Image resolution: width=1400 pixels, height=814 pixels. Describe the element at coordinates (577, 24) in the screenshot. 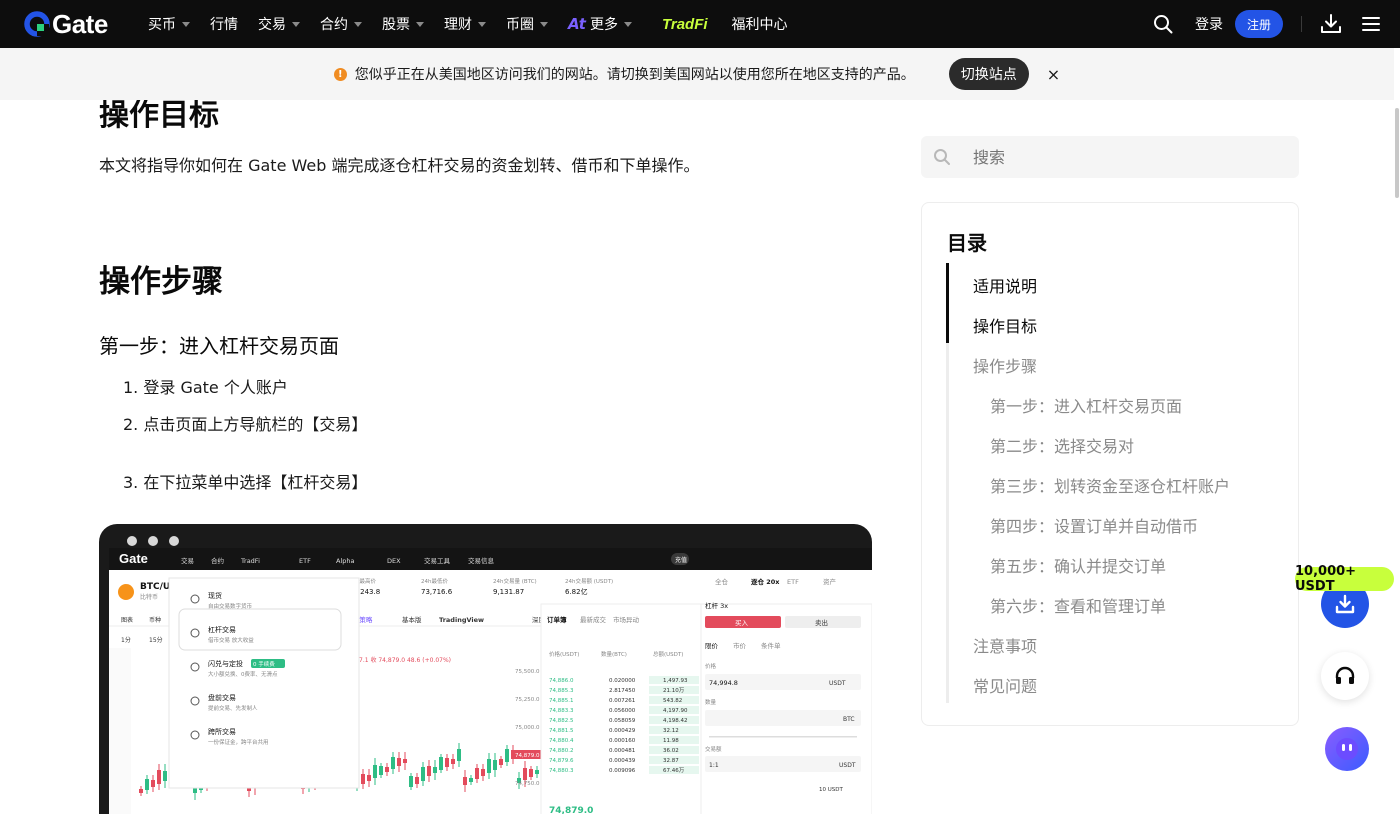

I see `ai-icon: At` at that location.